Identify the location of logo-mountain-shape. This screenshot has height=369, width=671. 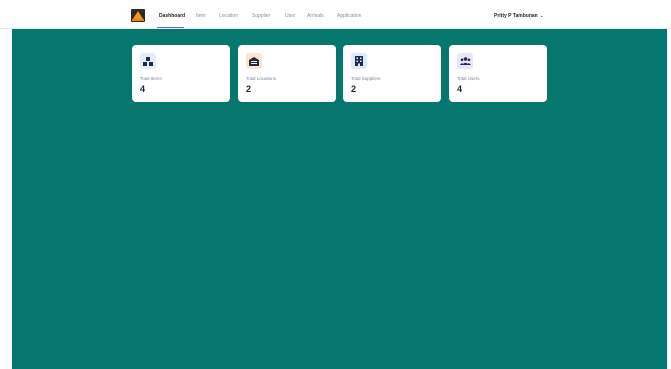
(138, 15).